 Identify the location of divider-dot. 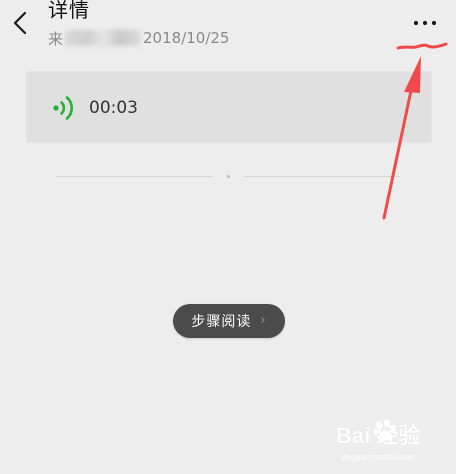
(228, 176).